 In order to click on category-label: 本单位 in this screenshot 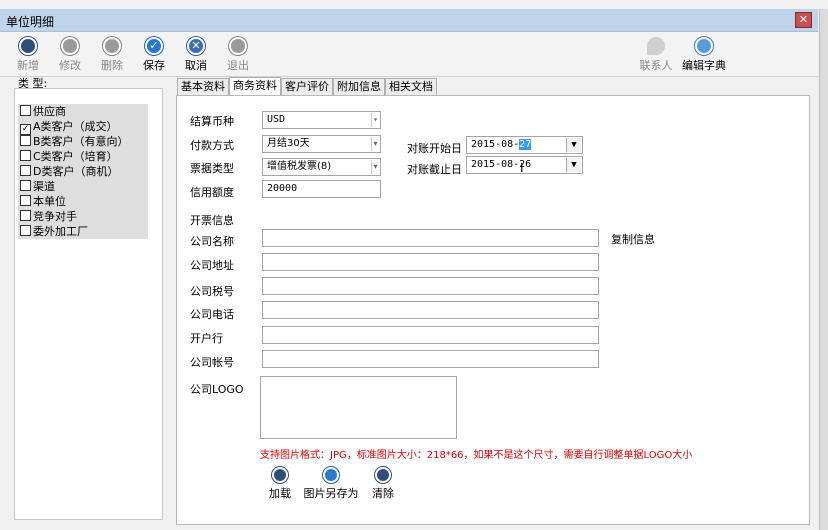, I will do `click(49, 201)`.